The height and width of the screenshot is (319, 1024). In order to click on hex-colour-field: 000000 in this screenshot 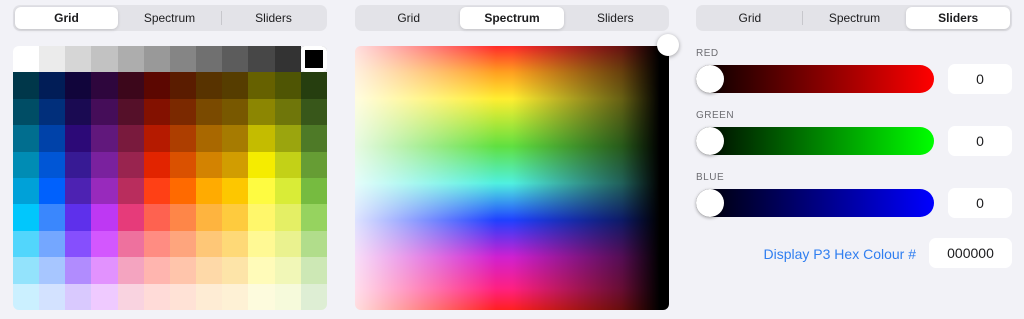, I will do `click(970, 253)`.